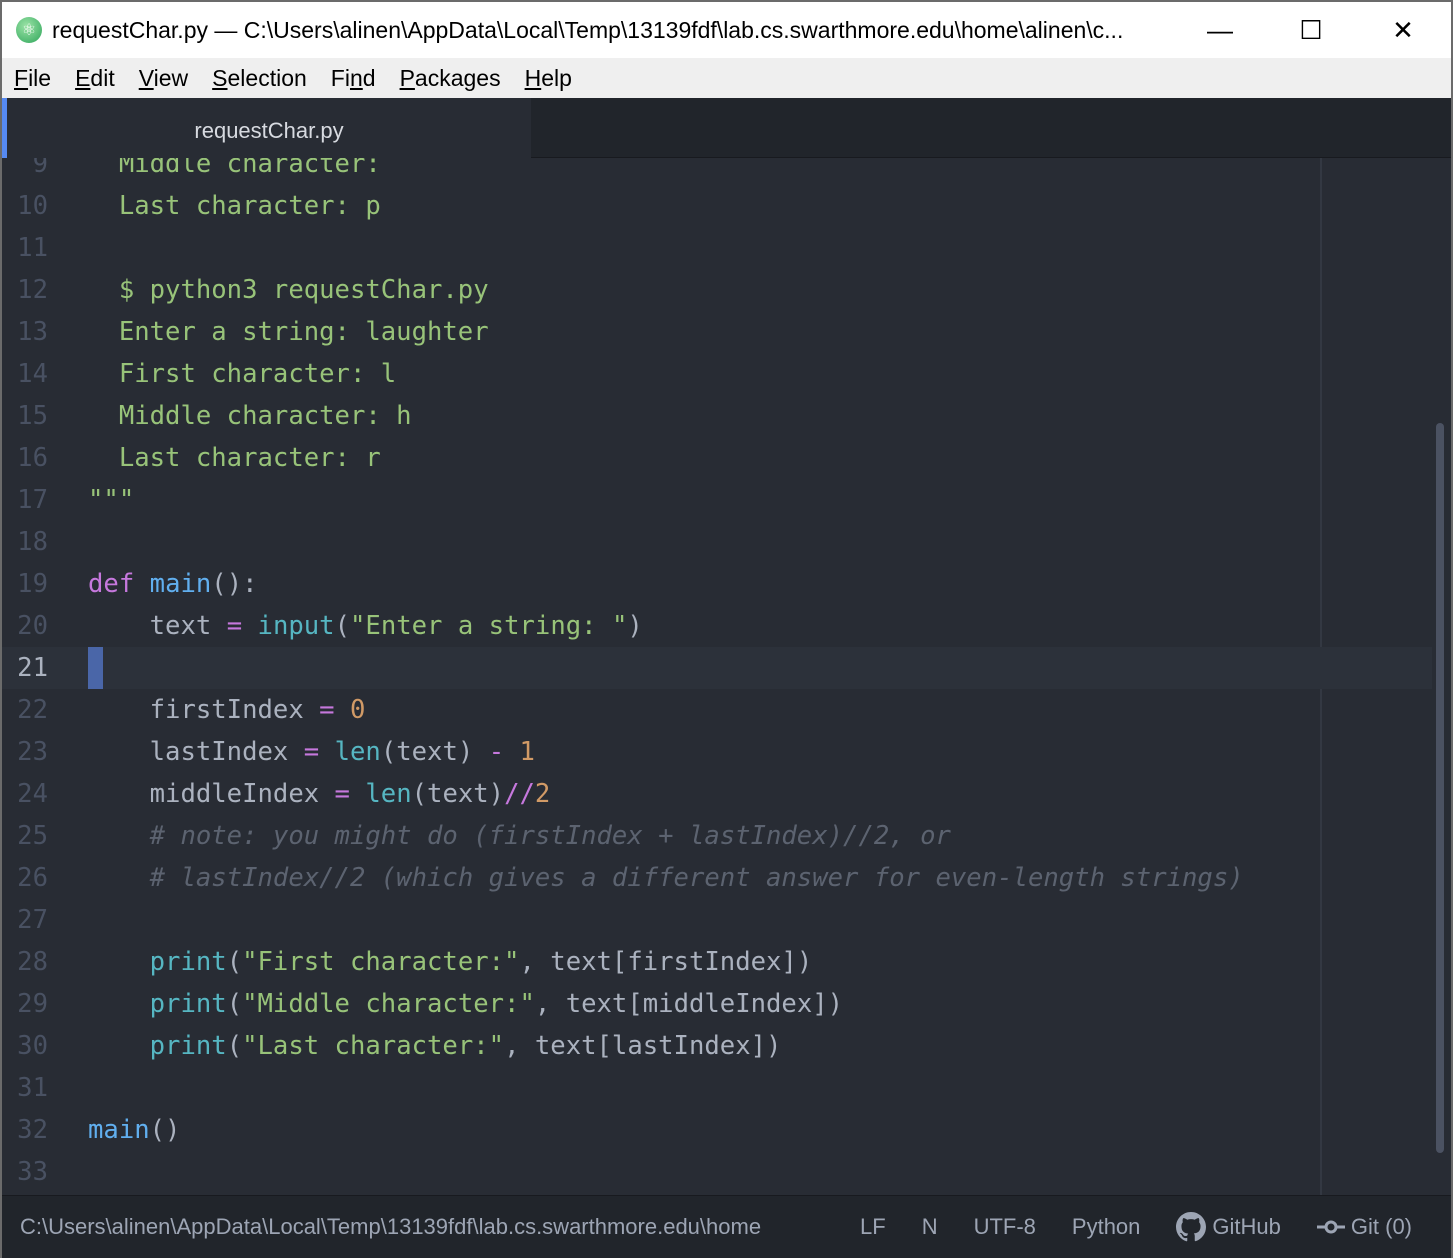 This screenshot has height=1258, width=1453. Describe the element at coordinates (717, 668) in the screenshot. I see `code-line: 21` at that location.